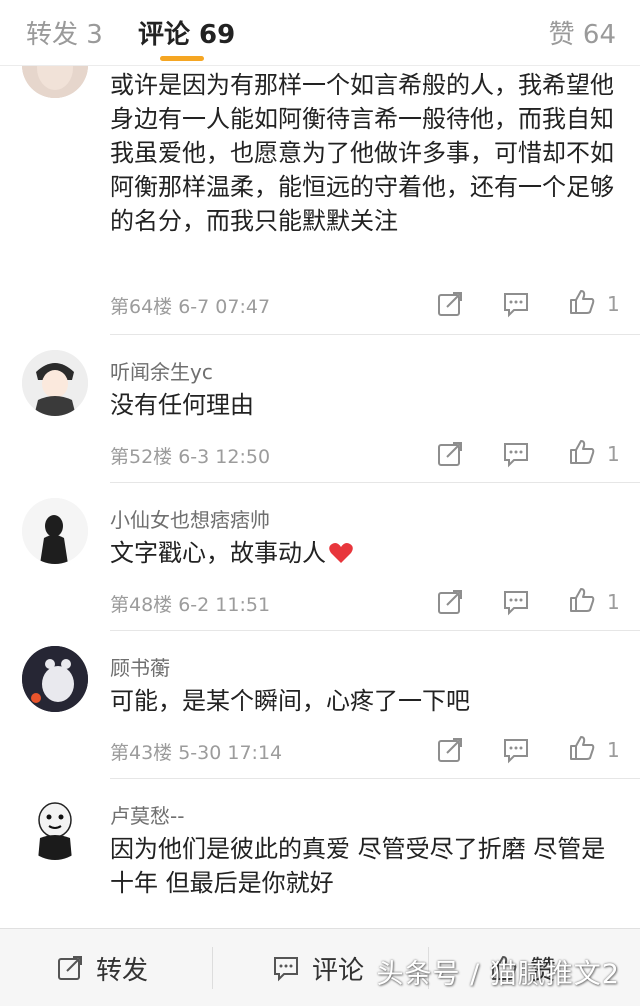 This screenshot has width=640, height=1006. Describe the element at coordinates (122, 970) in the screenshot. I see `bottom-repost-label: 转发` at that location.